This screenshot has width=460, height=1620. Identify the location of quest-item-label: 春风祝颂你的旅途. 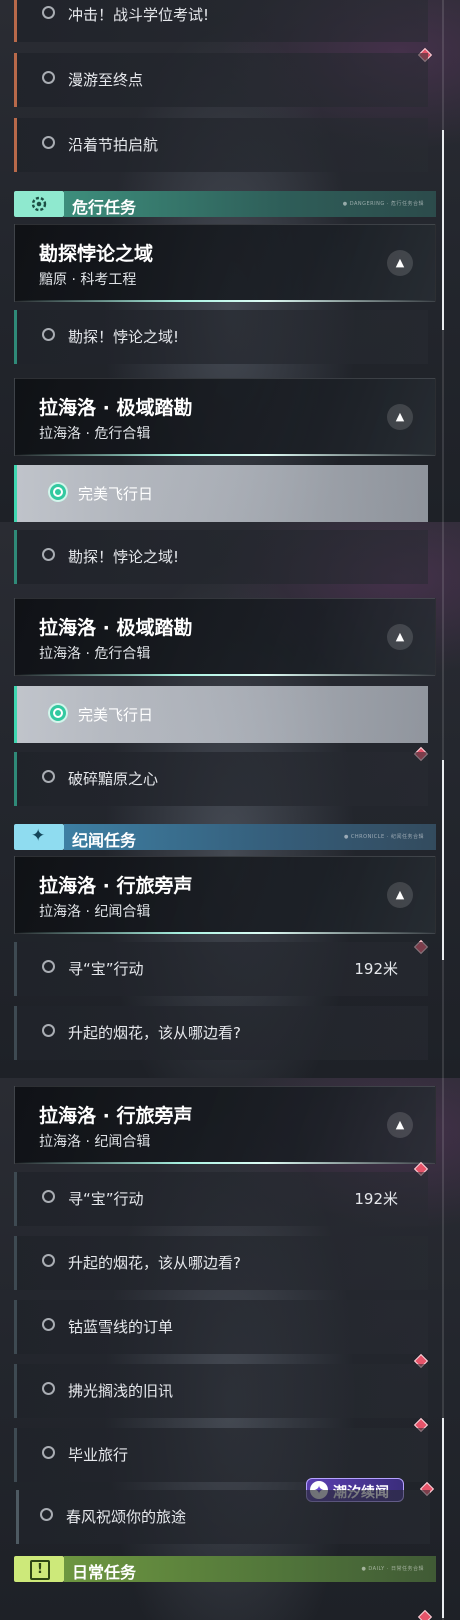
(126, 1517).